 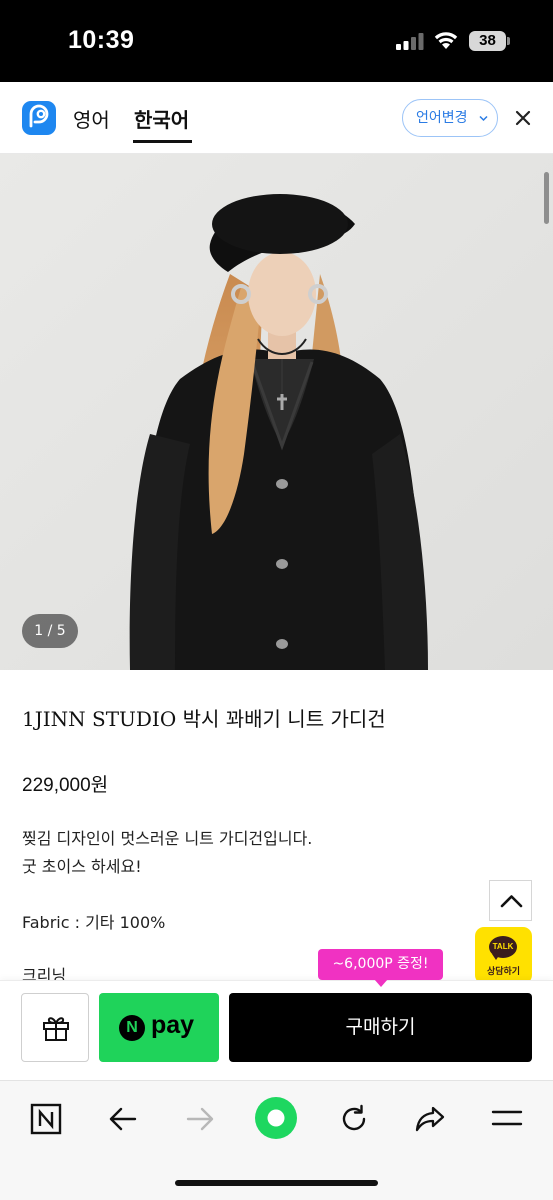 I want to click on gift-button, so click(x=55, y=1027).